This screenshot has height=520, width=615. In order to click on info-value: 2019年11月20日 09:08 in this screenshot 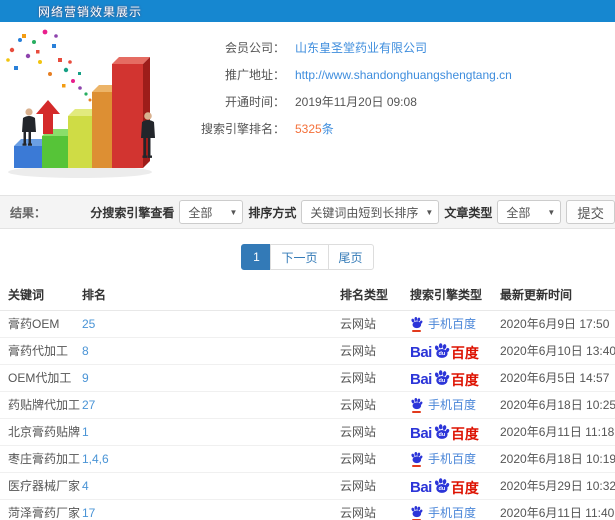, I will do `click(356, 102)`.